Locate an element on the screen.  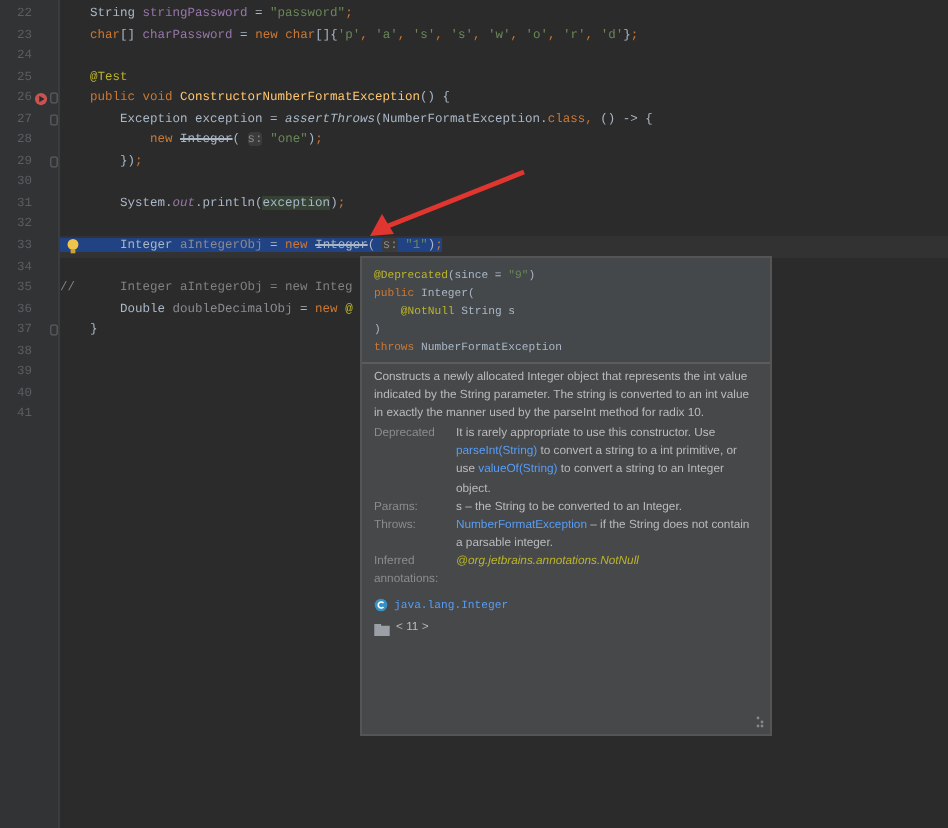
run-test-icon is located at coordinates (40, 98).